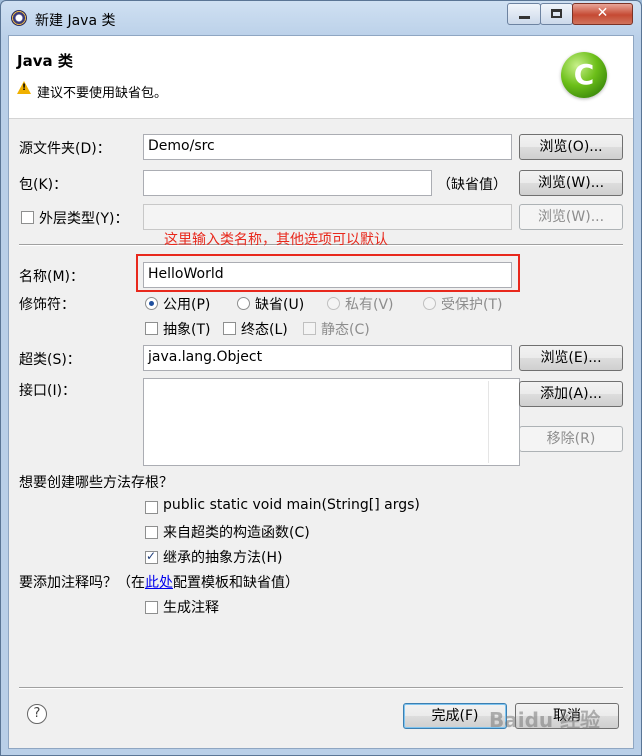 This screenshot has height=756, width=642. What do you see at coordinates (327, 358) in the screenshot?
I see `superclass-input: java.lang.Object` at bounding box center [327, 358].